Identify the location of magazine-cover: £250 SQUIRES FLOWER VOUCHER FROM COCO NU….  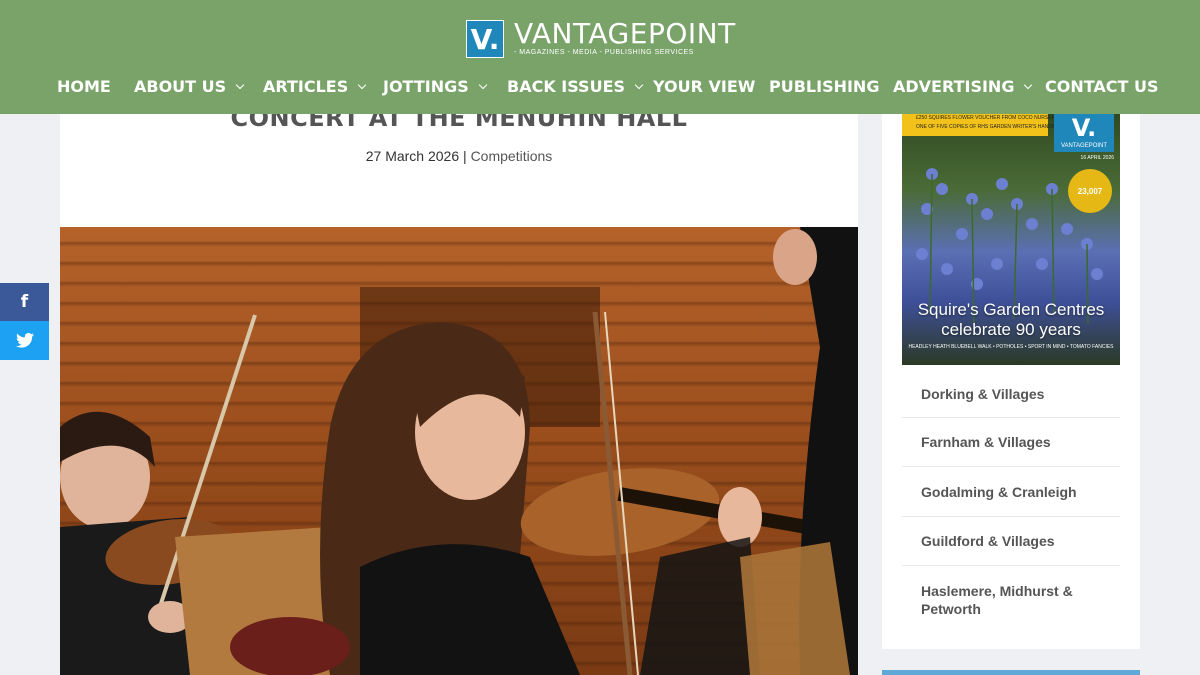
(1011, 239).